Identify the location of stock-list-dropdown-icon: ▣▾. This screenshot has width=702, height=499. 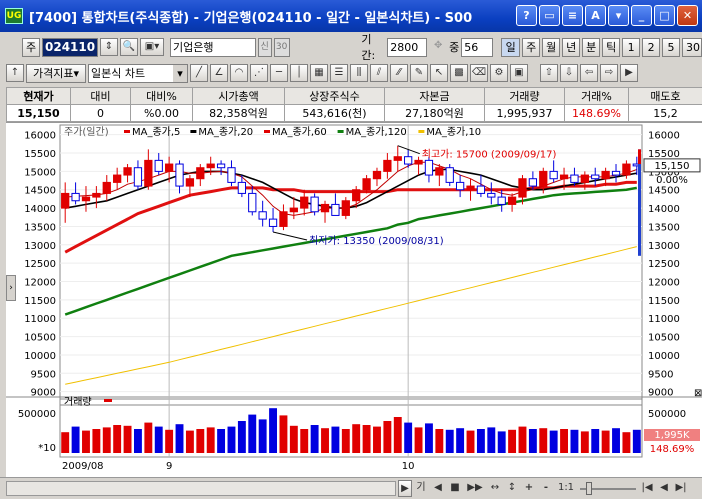
(152, 47).